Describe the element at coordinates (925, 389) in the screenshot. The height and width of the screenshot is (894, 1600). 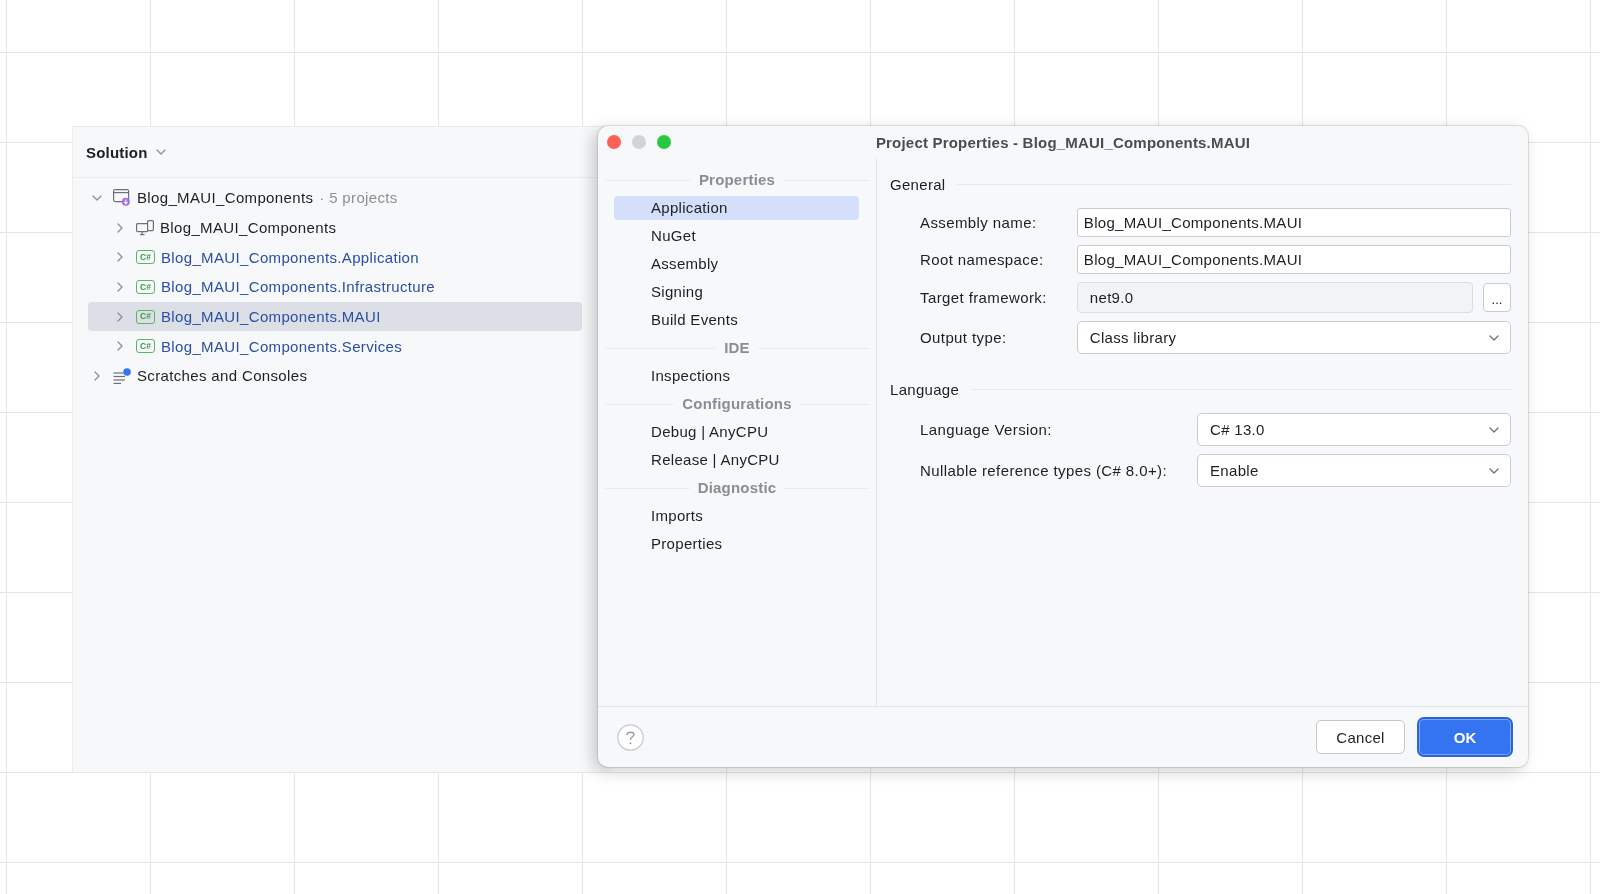
I see `section-title: Language` at that location.